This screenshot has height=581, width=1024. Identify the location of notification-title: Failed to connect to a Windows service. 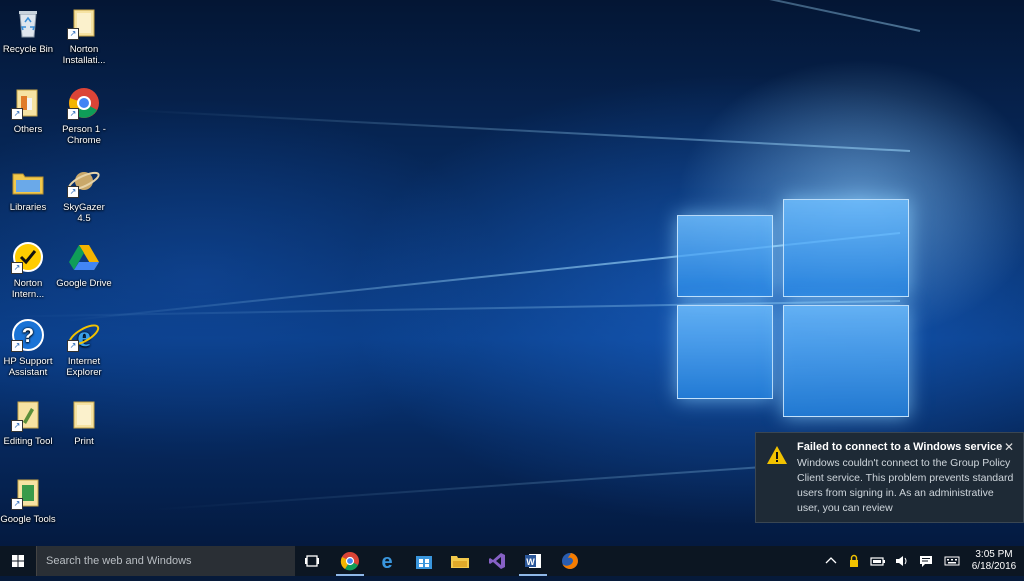
(900, 447).